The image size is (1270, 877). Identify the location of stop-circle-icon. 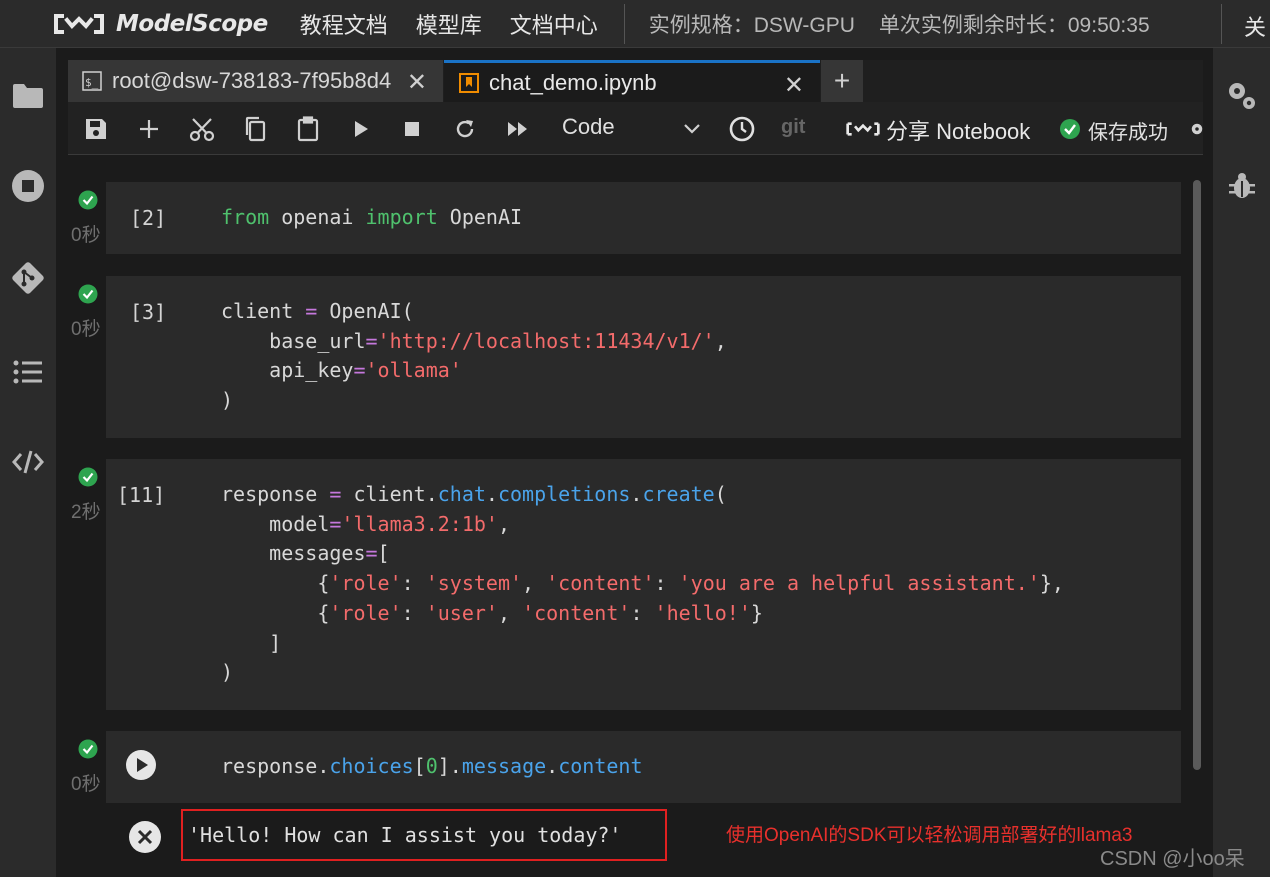
(28, 186).